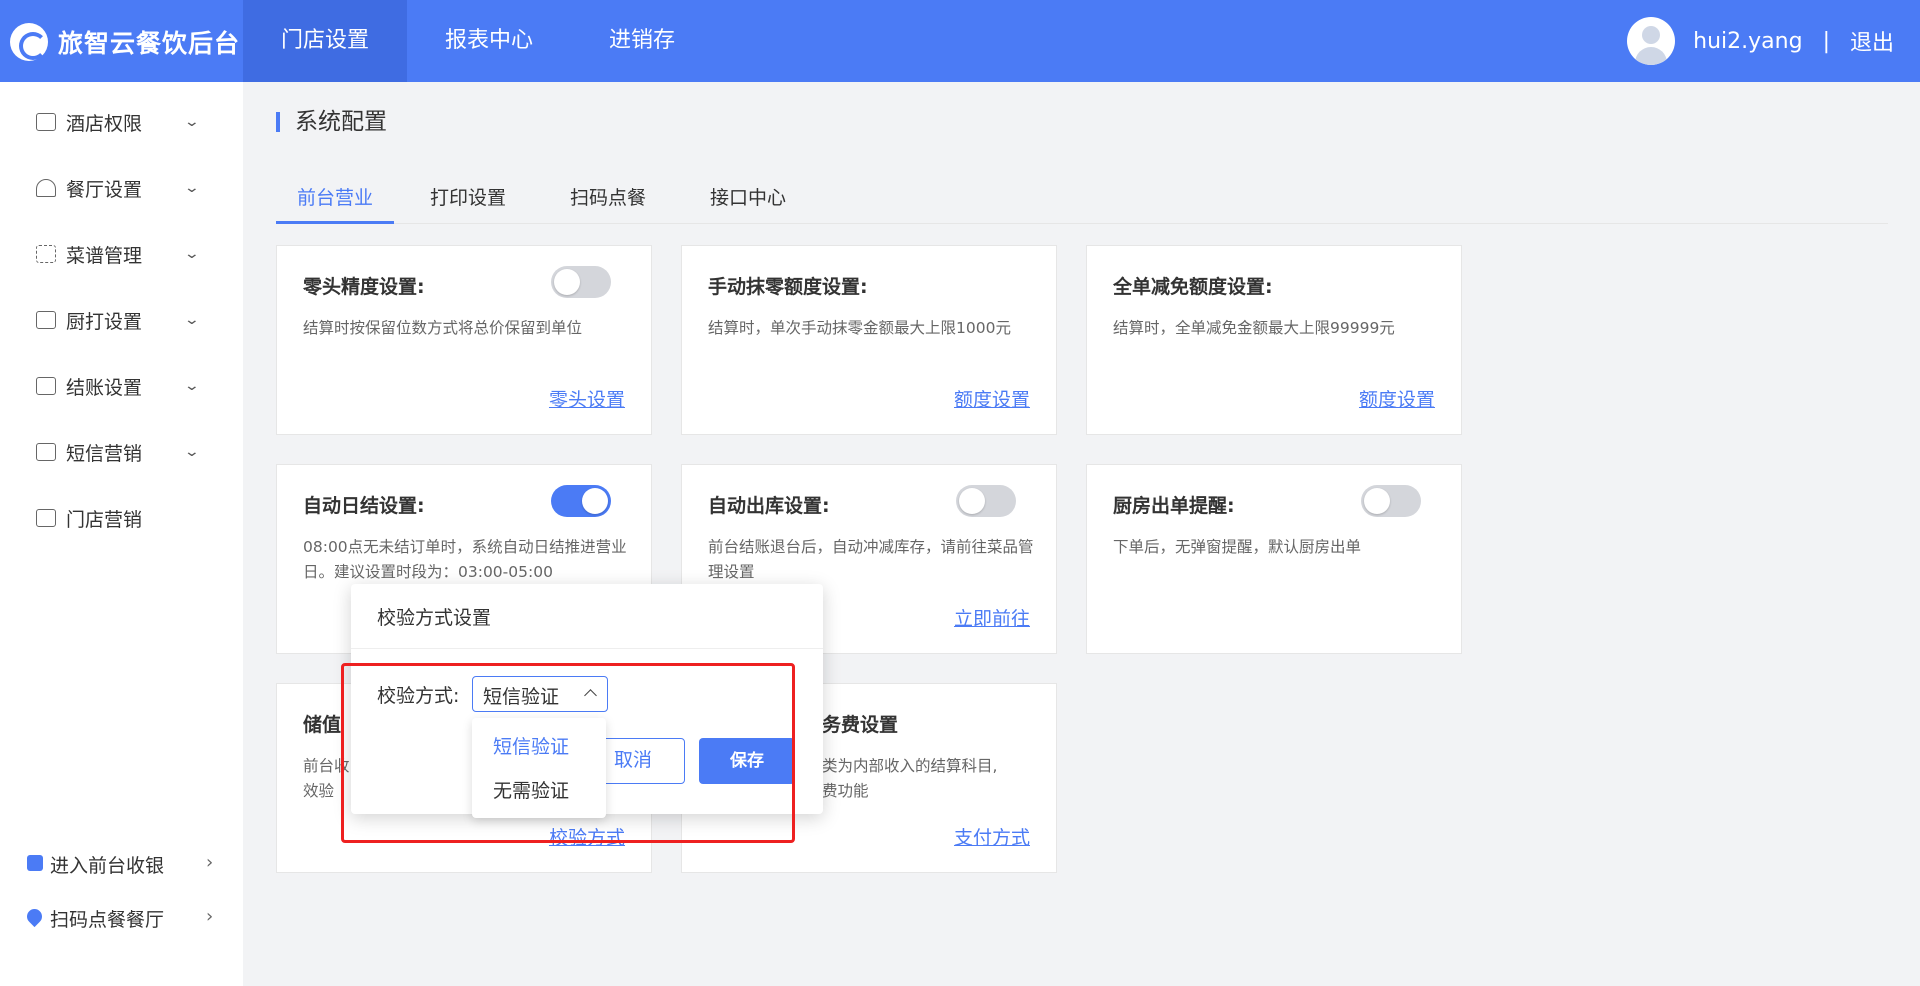  I want to click on nav-store-settings: 门店设置, so click(325, 41).